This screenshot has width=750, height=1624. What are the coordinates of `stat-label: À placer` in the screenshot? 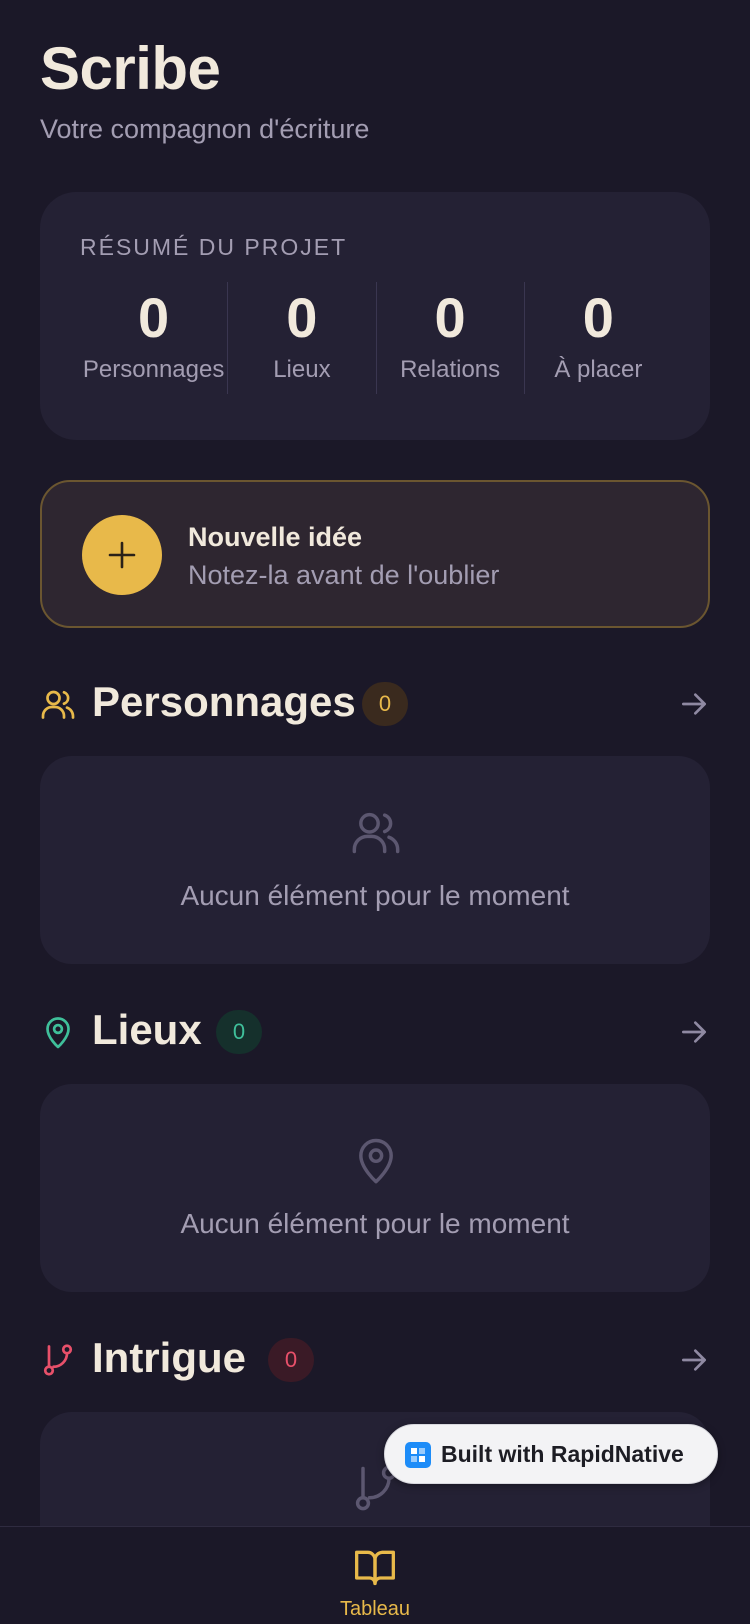 It's located at (598, 369).